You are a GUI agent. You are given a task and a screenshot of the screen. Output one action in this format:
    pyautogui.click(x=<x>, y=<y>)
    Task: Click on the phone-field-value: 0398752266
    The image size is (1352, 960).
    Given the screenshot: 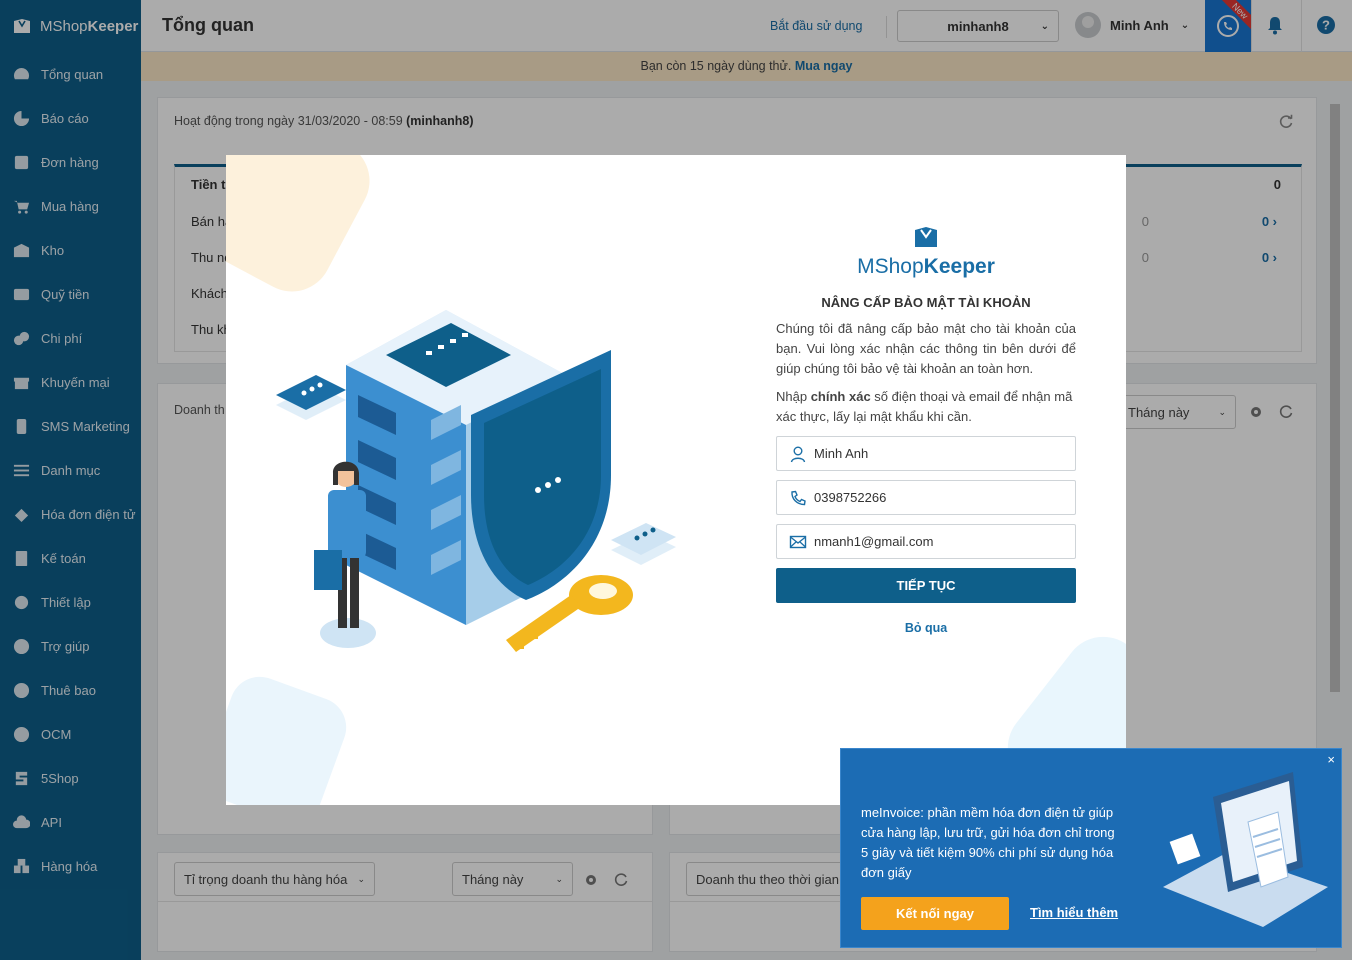 What is the action you would take?
    pyautogui.click(x=850, y=497)
    